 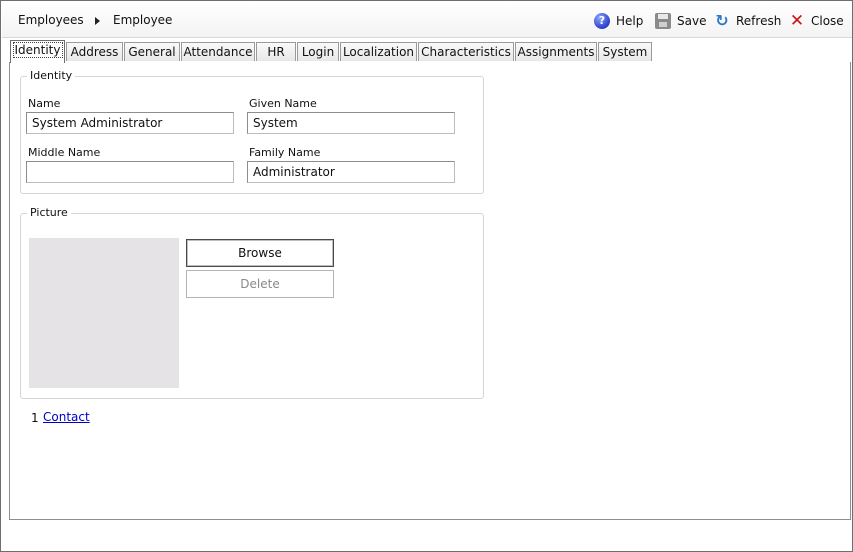 What do you see at coordinates (51, 20) in the screenshot?
I see `breadcrumb-employees: Employees` at bounding box center [51, 20].